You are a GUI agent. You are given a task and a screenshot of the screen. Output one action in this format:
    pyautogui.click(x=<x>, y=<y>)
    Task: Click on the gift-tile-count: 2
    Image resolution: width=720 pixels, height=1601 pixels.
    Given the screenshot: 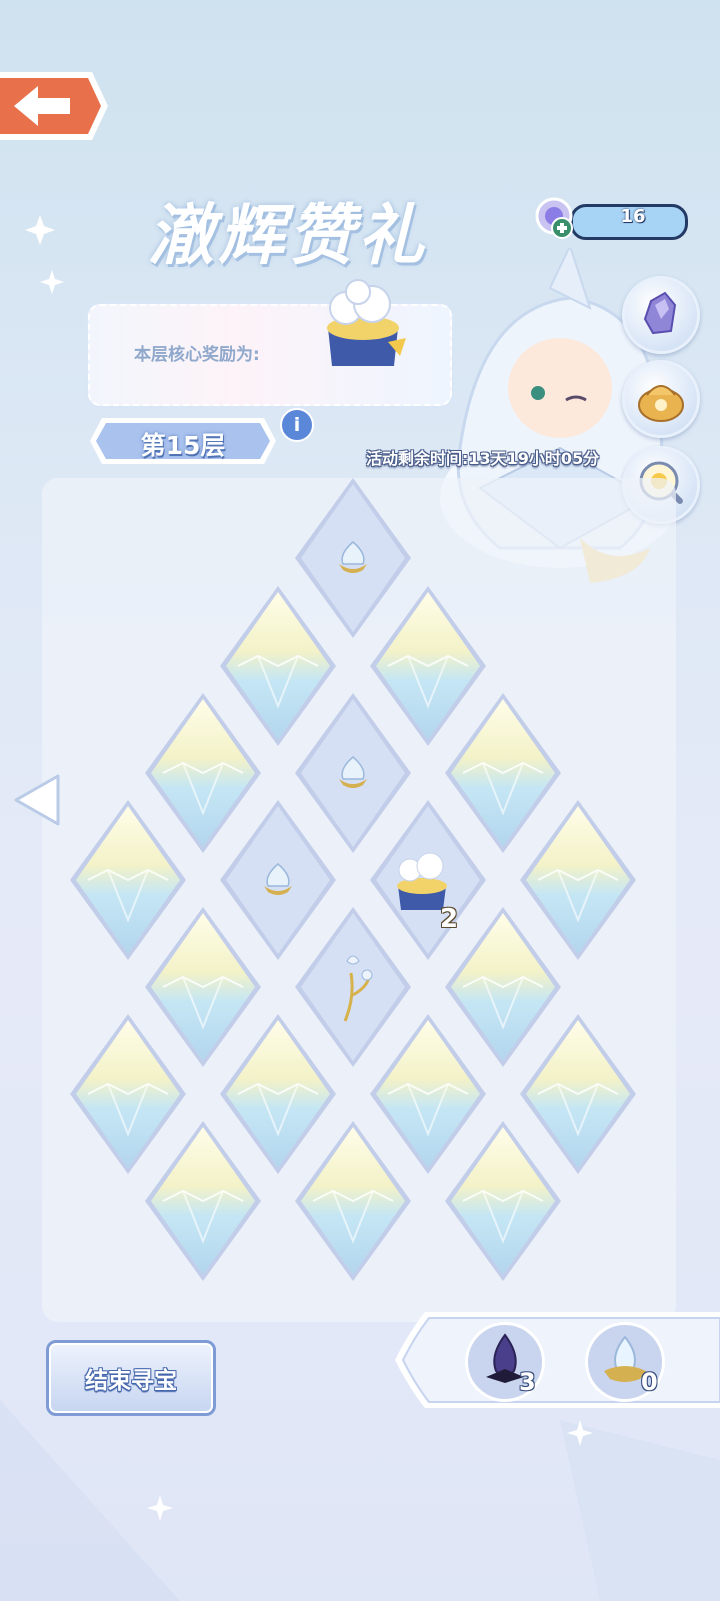 What is the action you would take?
    pyautogui.click(x=449, y=919)
    